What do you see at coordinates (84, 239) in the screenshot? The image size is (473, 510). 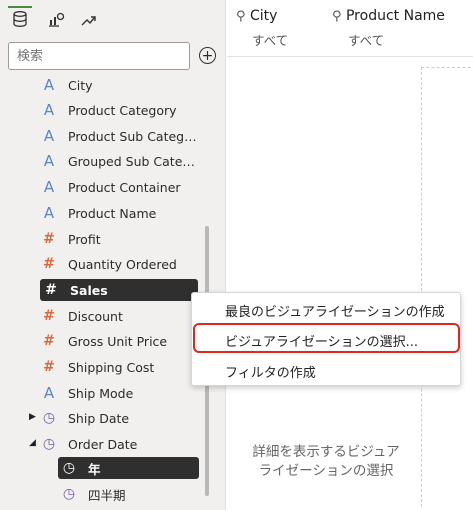 I see `field-label: Profit` at bounding box center [84, 239].